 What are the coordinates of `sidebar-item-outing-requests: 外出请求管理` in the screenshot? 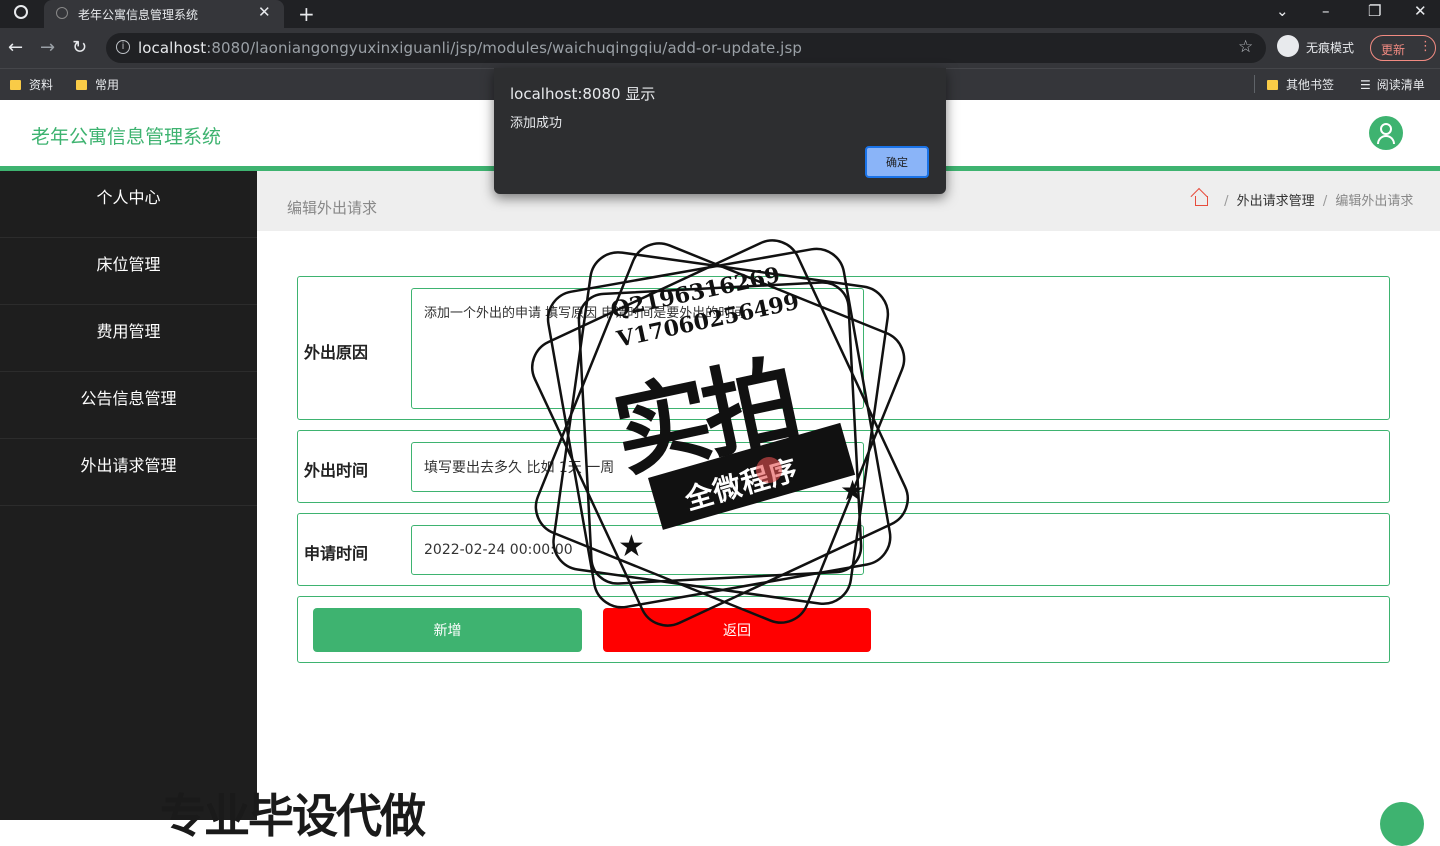 It's located at (128, 472).